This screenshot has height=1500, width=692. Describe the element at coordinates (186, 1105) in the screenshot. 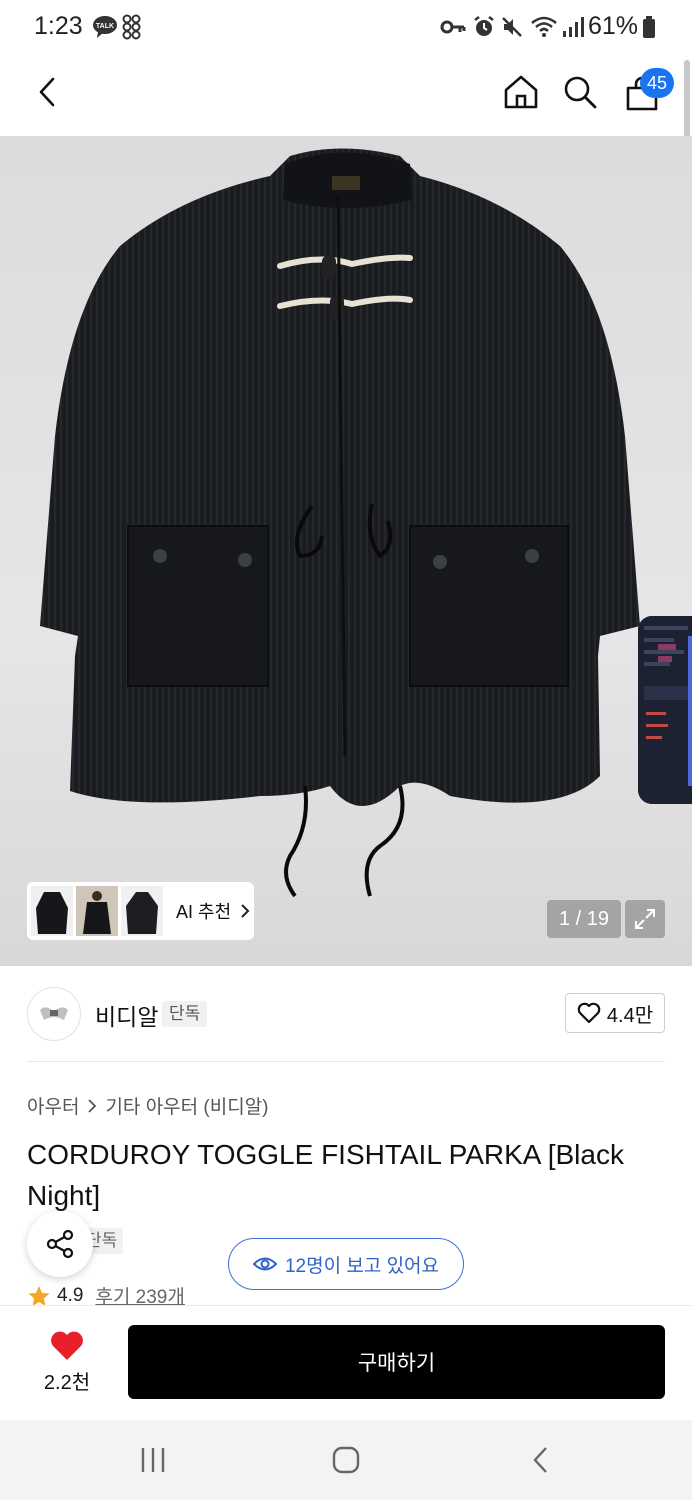

I see `breadcrumb-item-other-outer: 기타 아우터 (비디알)` at that location.